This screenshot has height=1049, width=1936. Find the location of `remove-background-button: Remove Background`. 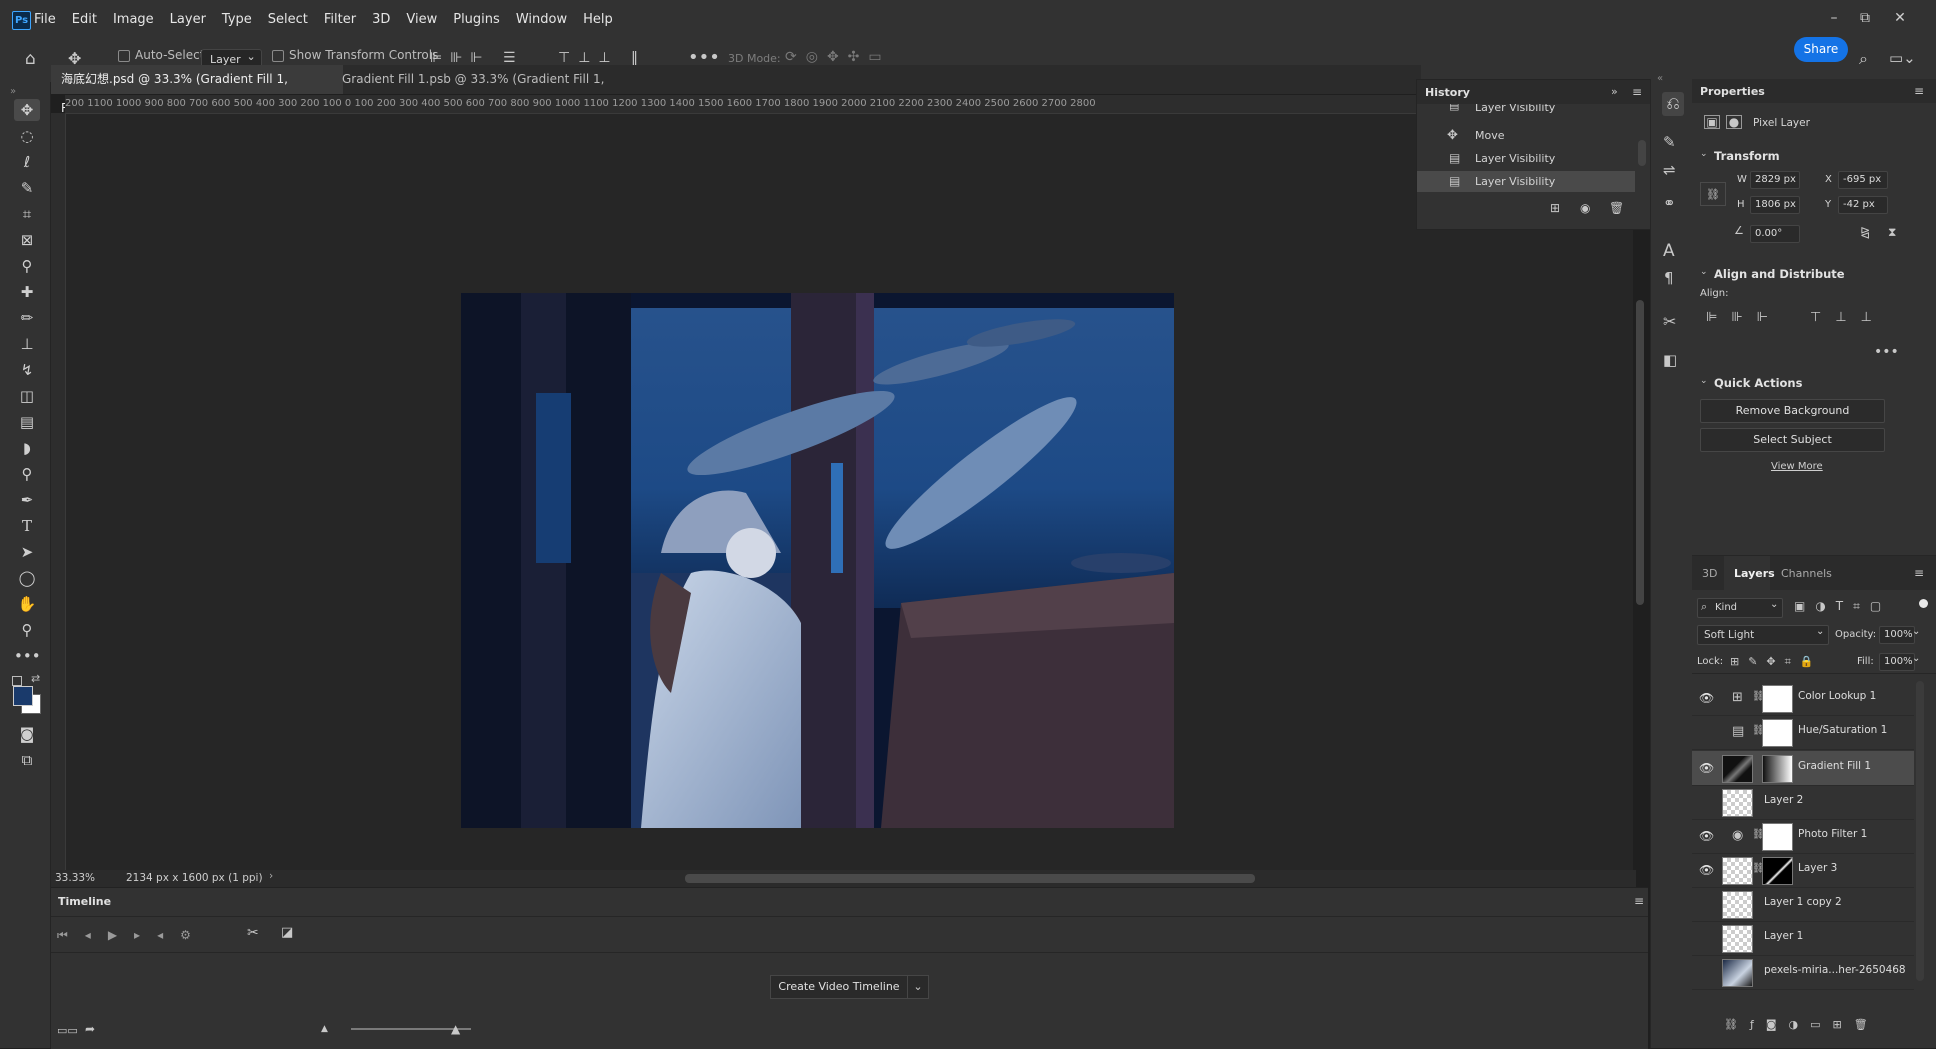

remove-background-button: Remove Background is located at coordinates (1792, 411).